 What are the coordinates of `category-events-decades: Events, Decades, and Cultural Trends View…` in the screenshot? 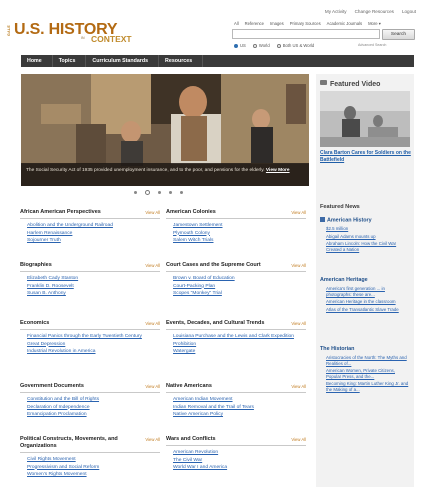 It's located at (236, 338).